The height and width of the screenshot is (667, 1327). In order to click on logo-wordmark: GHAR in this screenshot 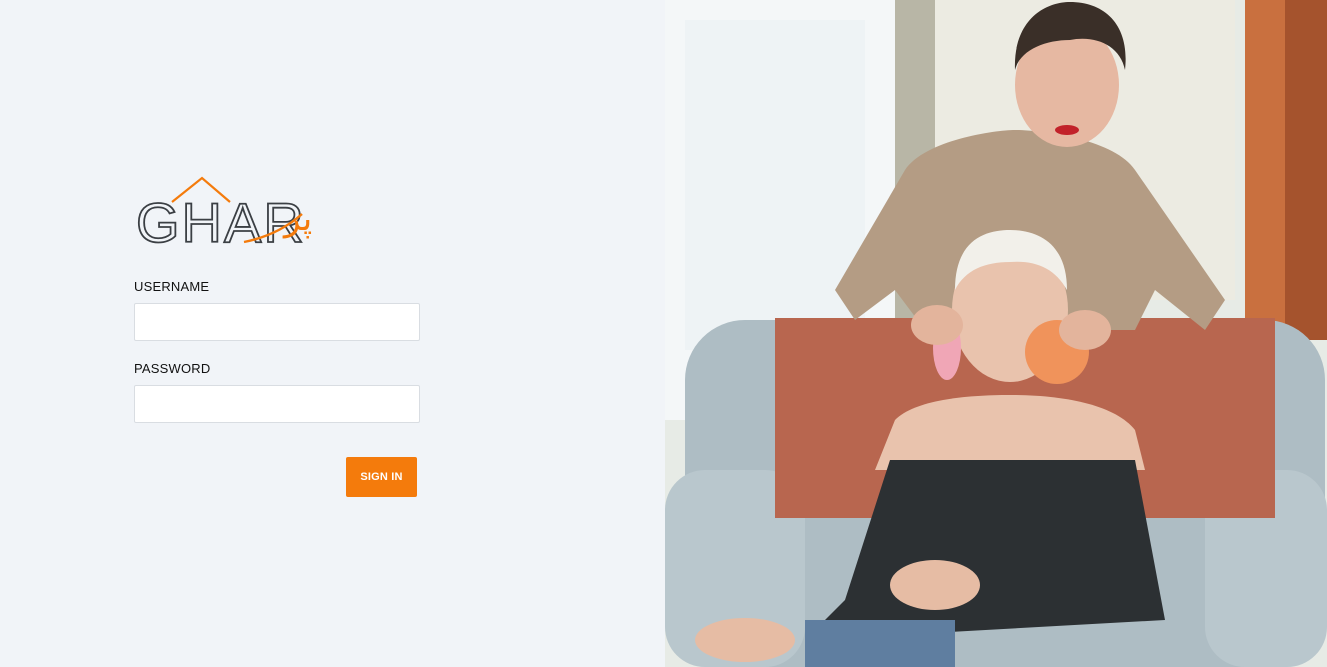, I will do `click(221, 221)`.